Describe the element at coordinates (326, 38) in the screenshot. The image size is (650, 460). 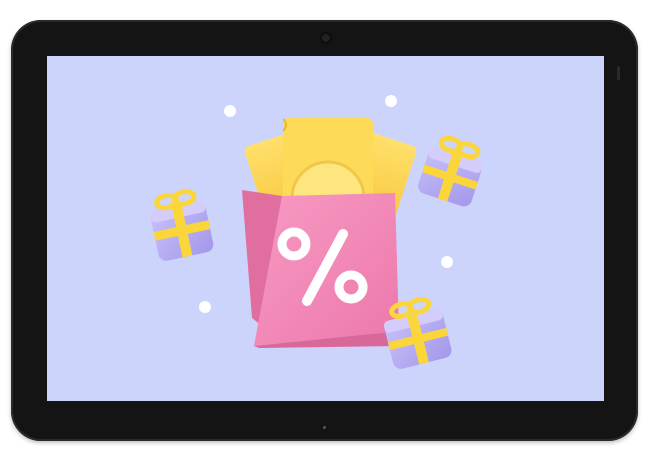
I see `front-camera` at that location.